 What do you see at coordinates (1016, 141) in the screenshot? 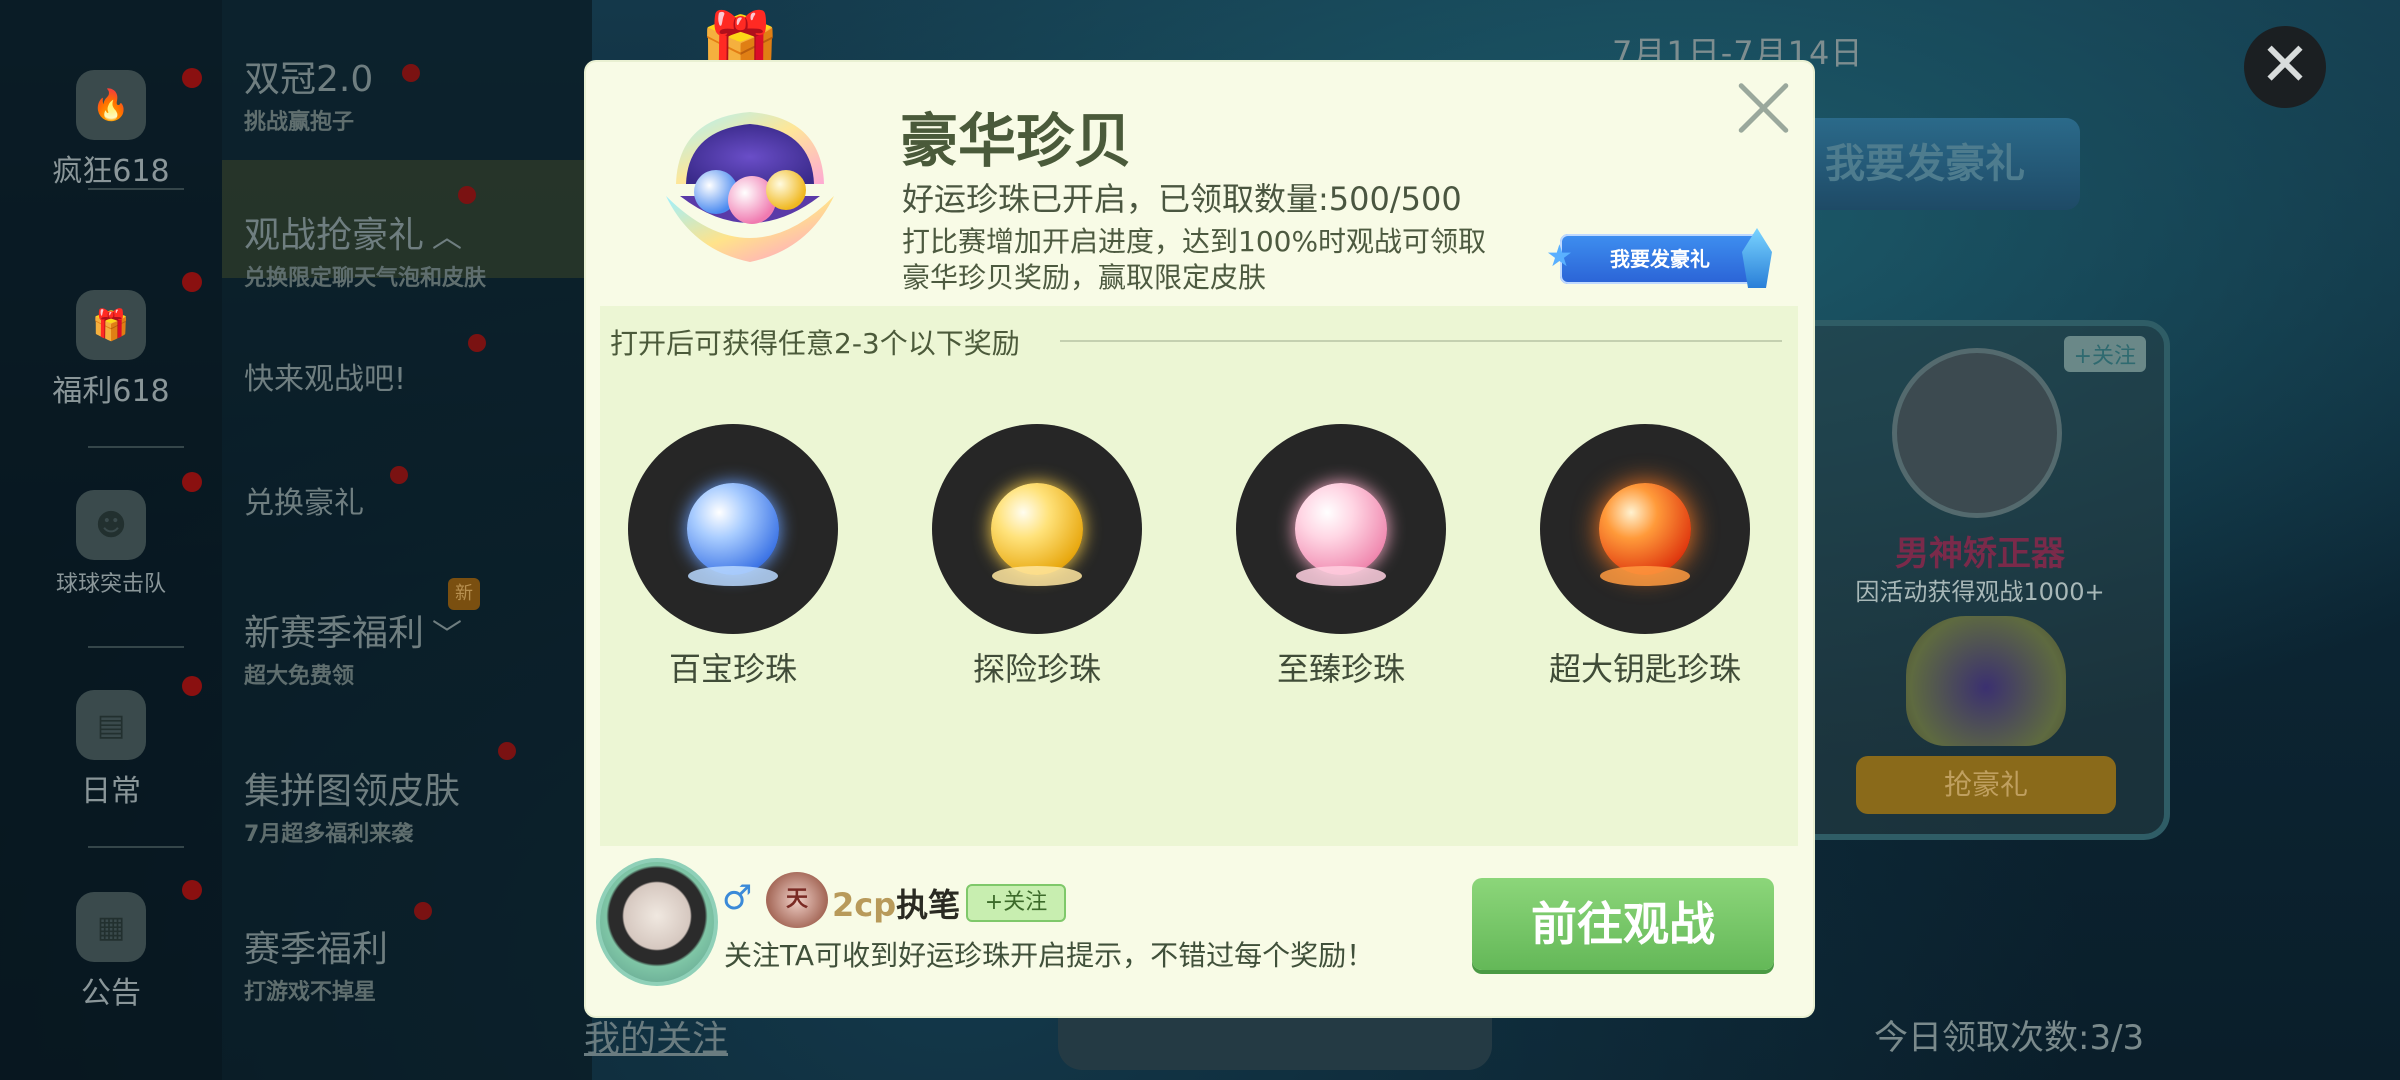
I see `dialog-title: 豪华珍贝` at bounding box center [1016, 141].